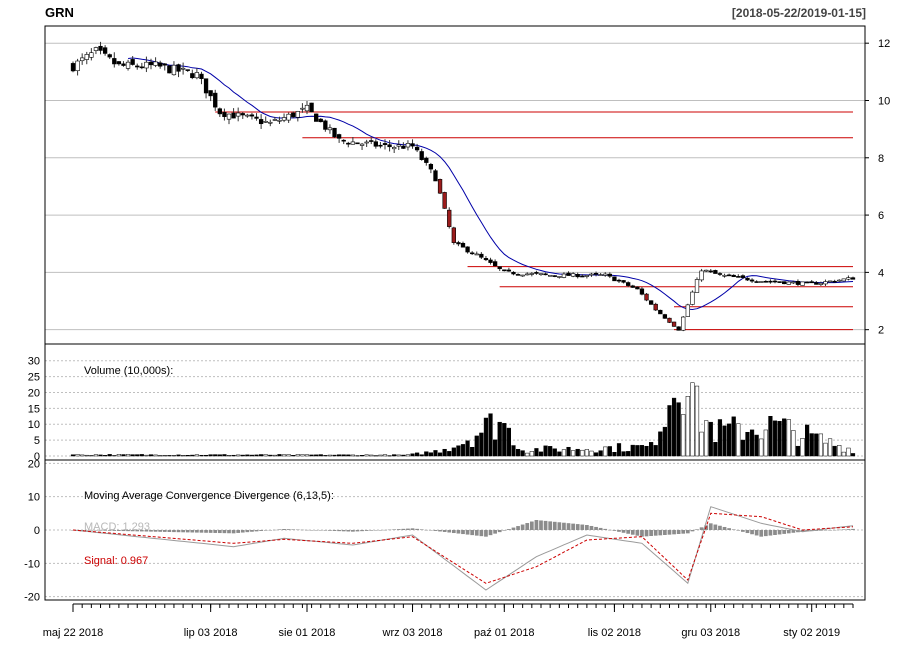 Image resolution: width=905 pixels, height=649 pixels. I want to click on macd-tick-label: 20, so click(34, 464).